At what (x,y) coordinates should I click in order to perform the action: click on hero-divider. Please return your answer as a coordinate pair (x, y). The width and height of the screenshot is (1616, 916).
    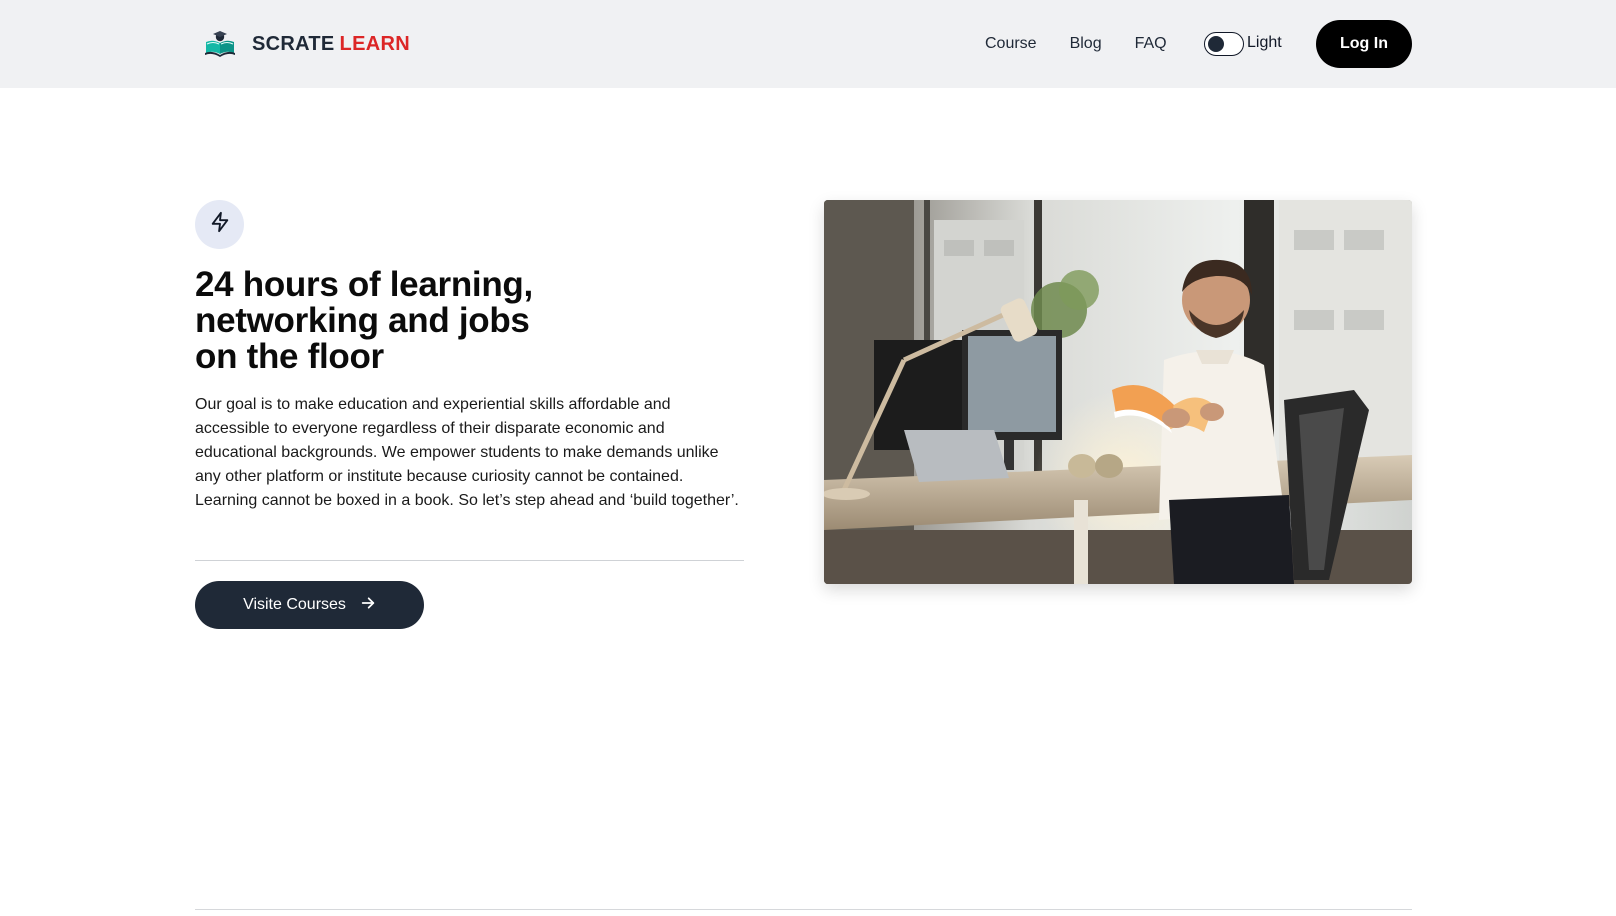
    Looking at the image, I should click on (469, 560).